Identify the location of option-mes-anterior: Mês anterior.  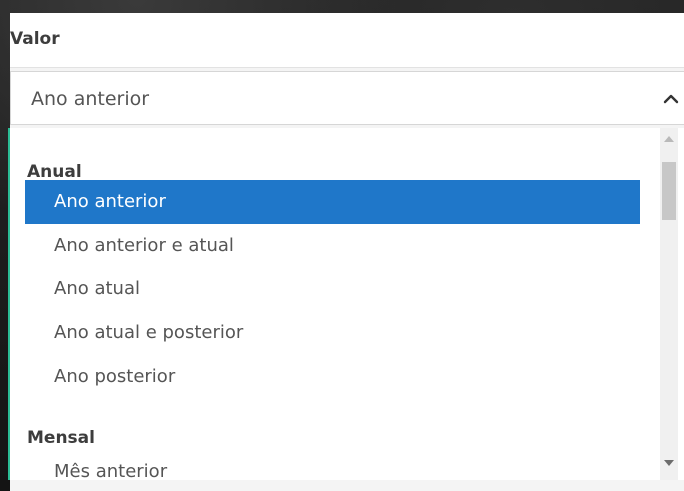
(332, 465).